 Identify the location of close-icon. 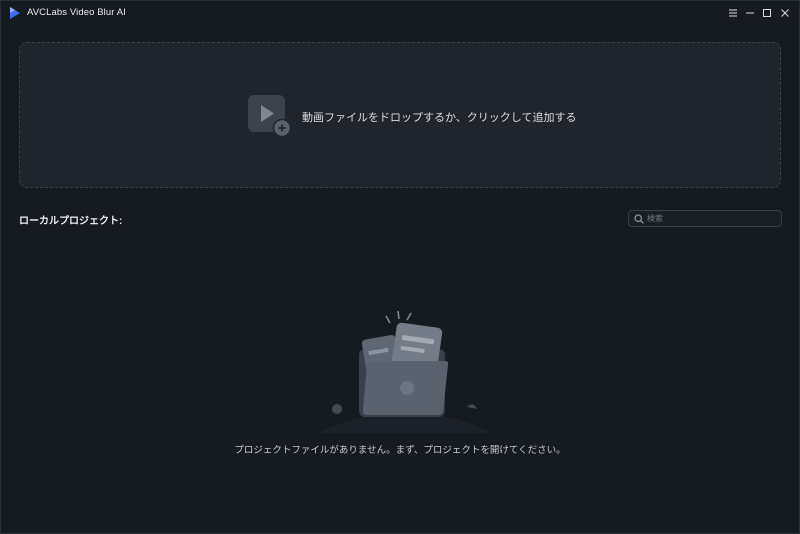
(785, 13).